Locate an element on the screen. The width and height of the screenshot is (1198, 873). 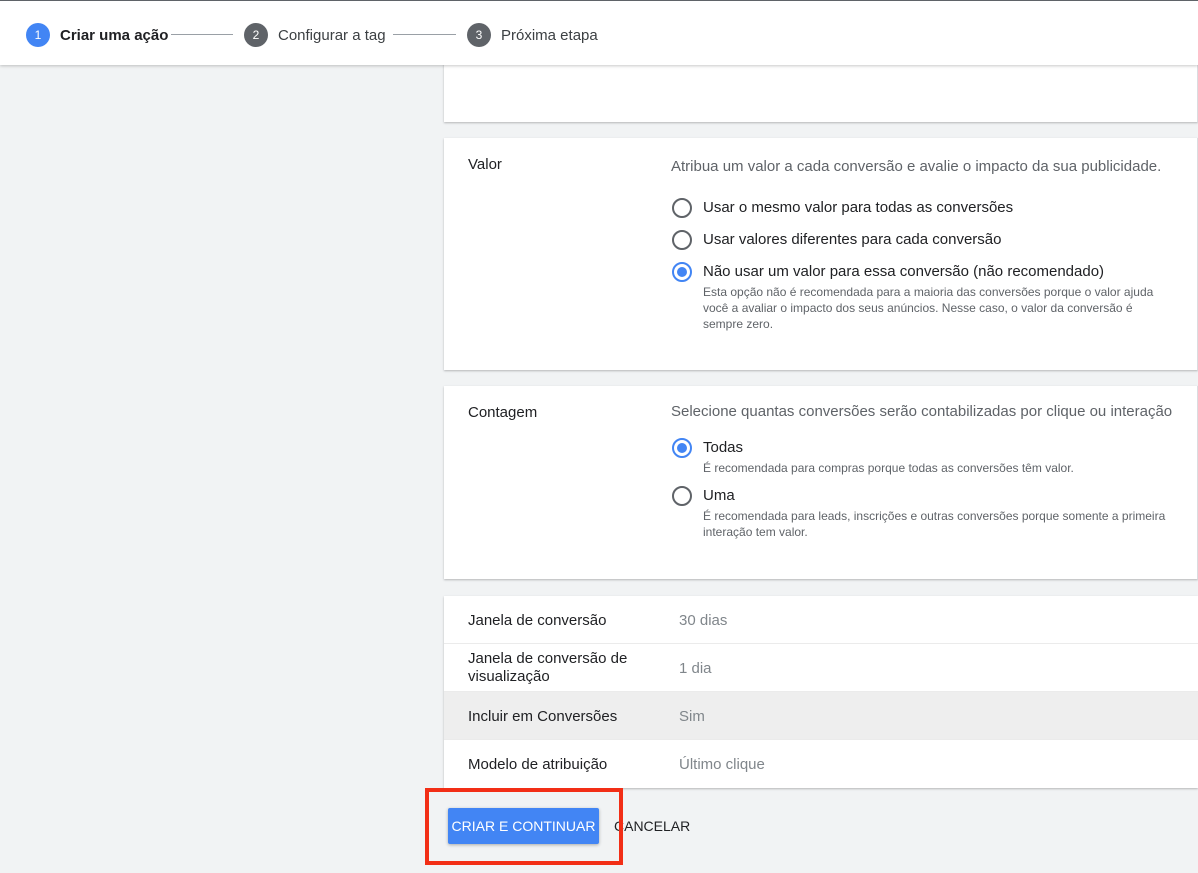
step-1: 1 Criar uma ação is located at coordinates (97, 35).